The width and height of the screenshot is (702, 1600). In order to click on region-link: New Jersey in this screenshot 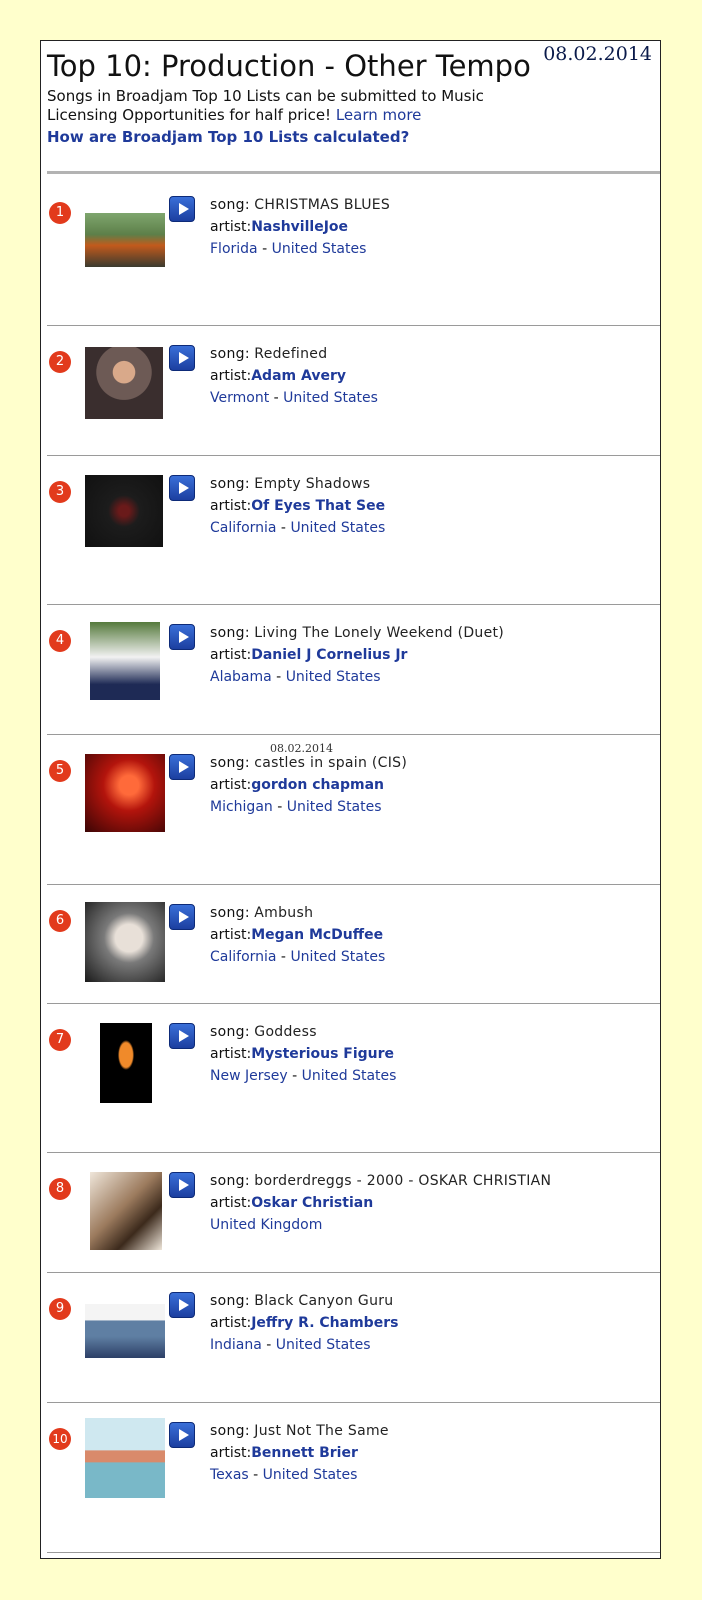, I will do `click(249, 1076)`.